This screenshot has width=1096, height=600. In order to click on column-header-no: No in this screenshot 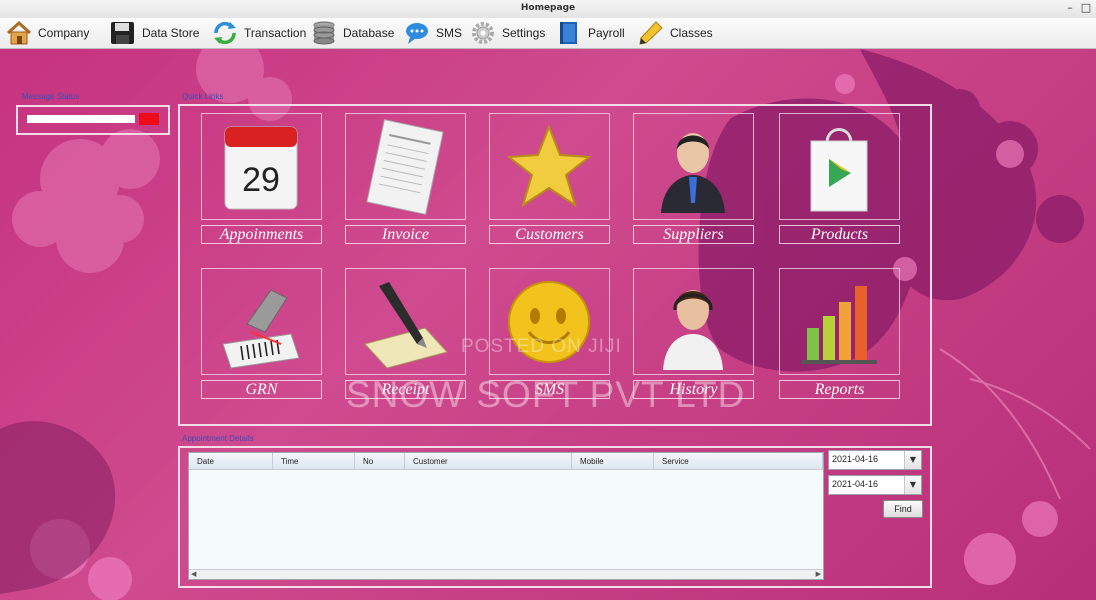, I will do `click(380, 461)`.